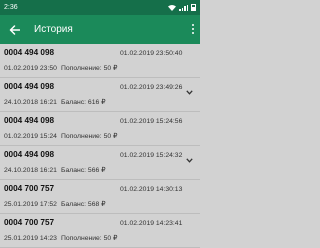 This screenshot has height=248, width=320. Describe the element at coordinates (11, 7) in the screenshot. I see `status-time: 2:36` at that location.